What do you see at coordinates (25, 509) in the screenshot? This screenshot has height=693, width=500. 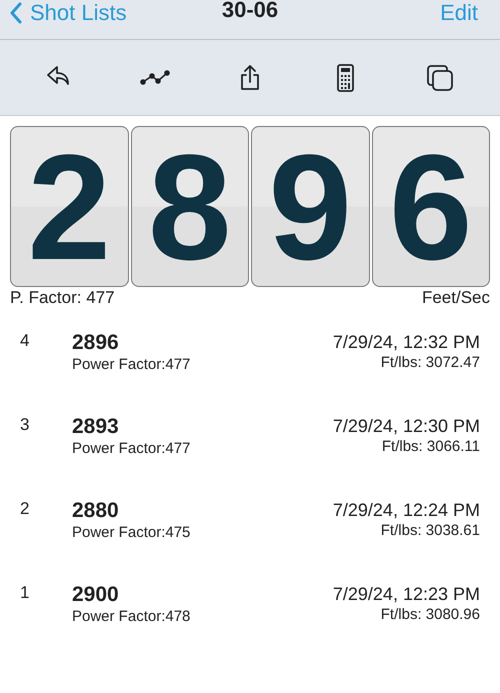 I see `shot-number: 2` at bounding box center [25, 509].